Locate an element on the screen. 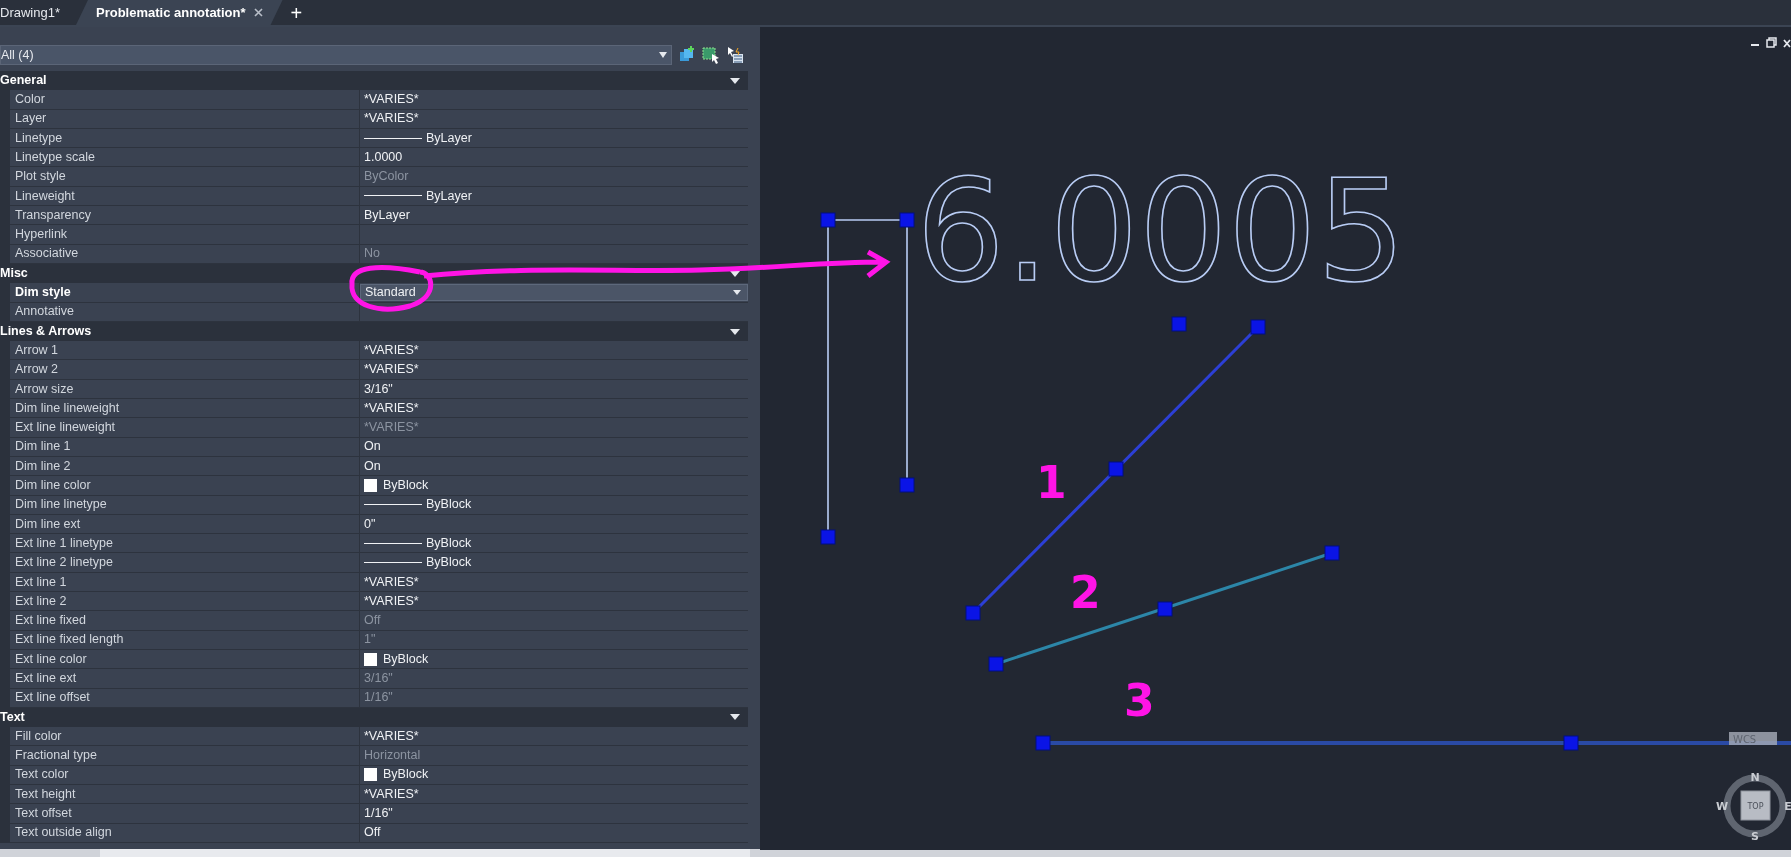 This screenshot has height=857, width=1791. property-row: Ext line 2 linetype ByBlock is located at coordinates (379, 563).